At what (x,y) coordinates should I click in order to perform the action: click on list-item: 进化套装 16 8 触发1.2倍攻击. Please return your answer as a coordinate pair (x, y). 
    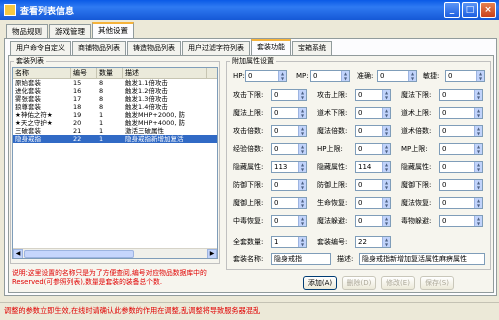
    Looking at the image, I should click on (115, 91).